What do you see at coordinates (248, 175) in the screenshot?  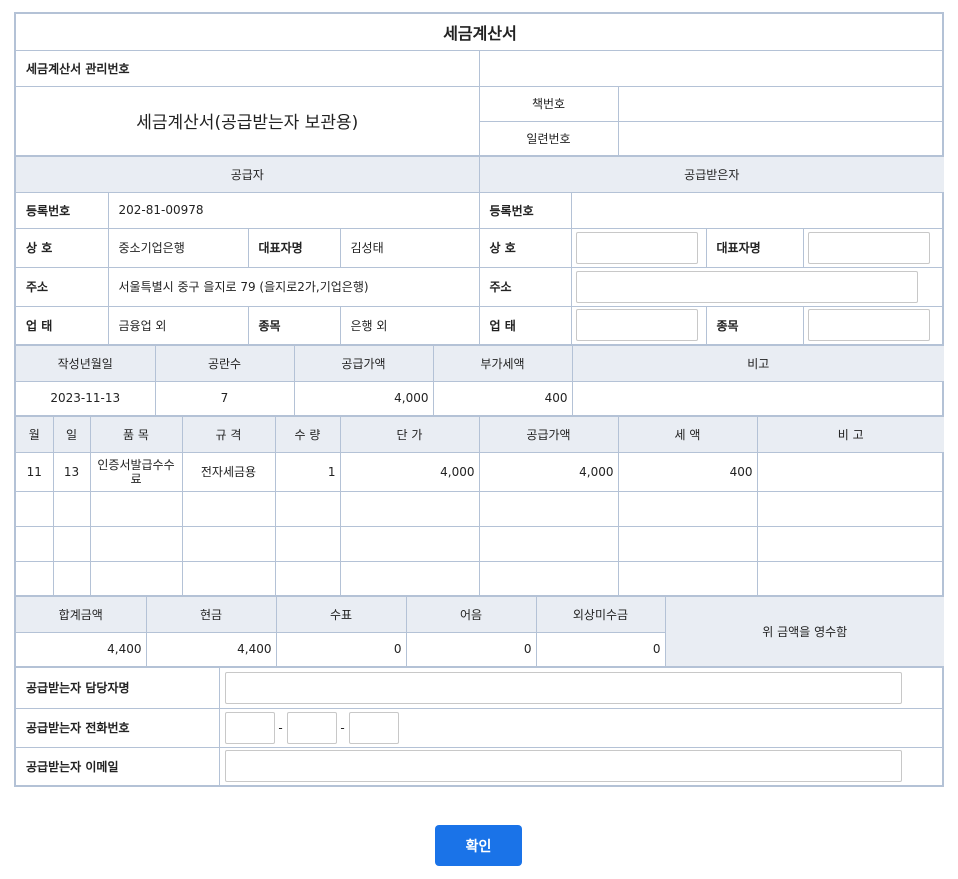 I see `supplier-heading: 공급자` at bounding box center [248, 175].